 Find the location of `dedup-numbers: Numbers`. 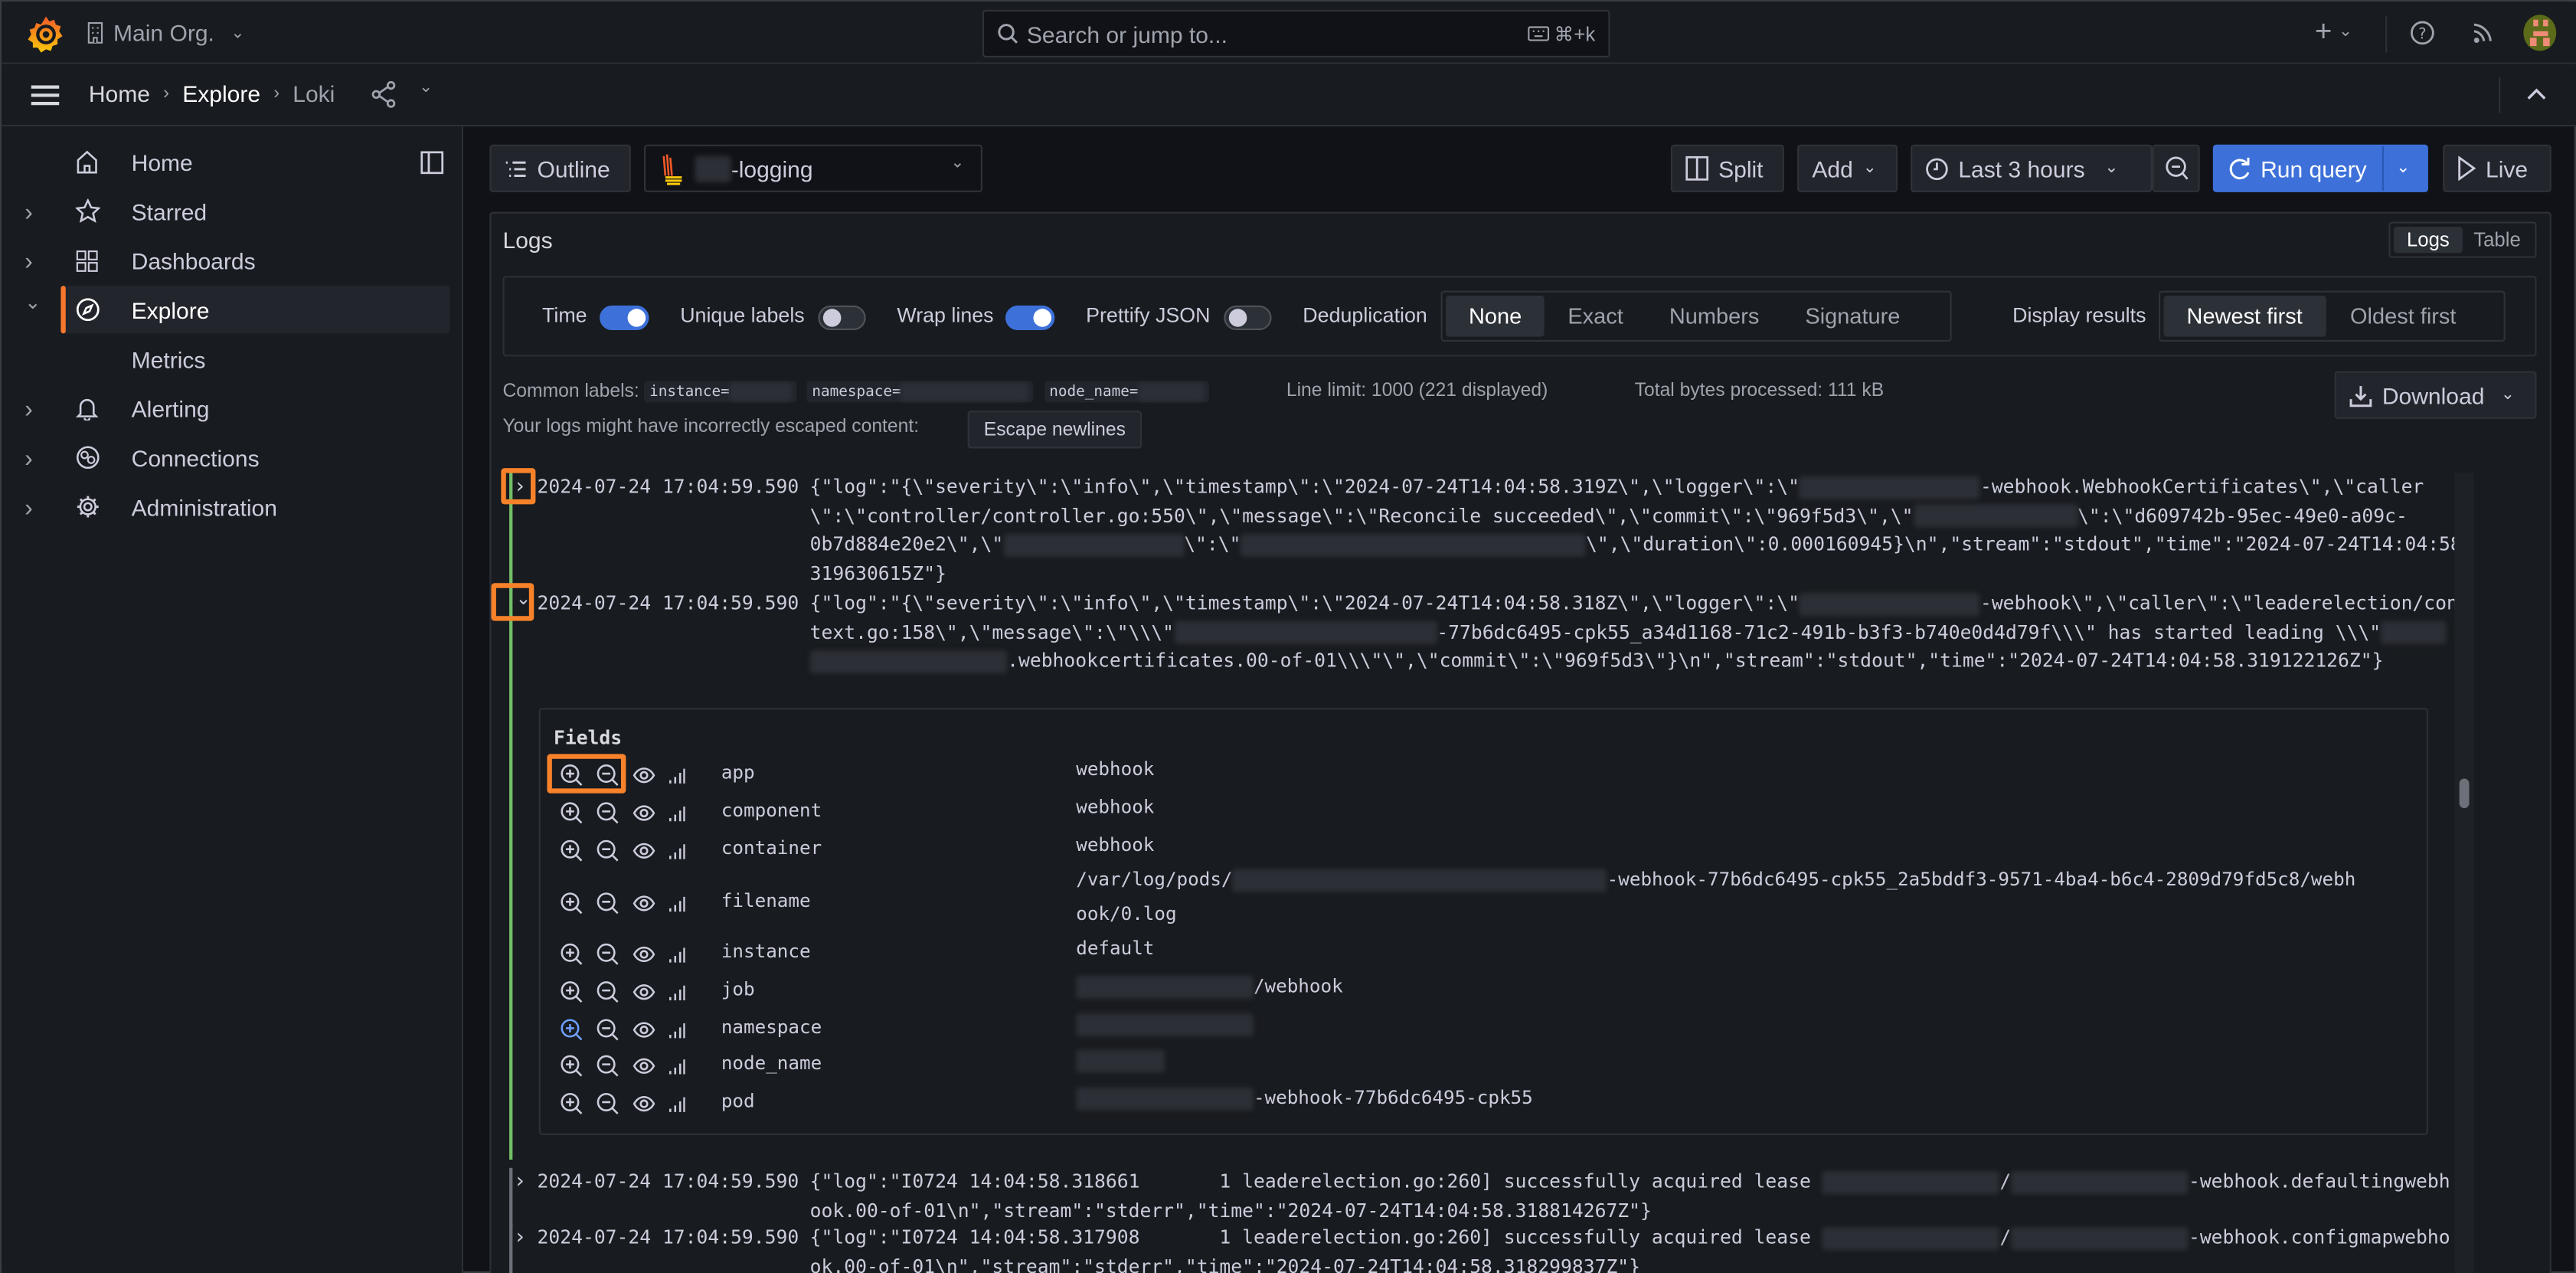

dedup-numbers: Numbers is located at coordinates (1714, 316).